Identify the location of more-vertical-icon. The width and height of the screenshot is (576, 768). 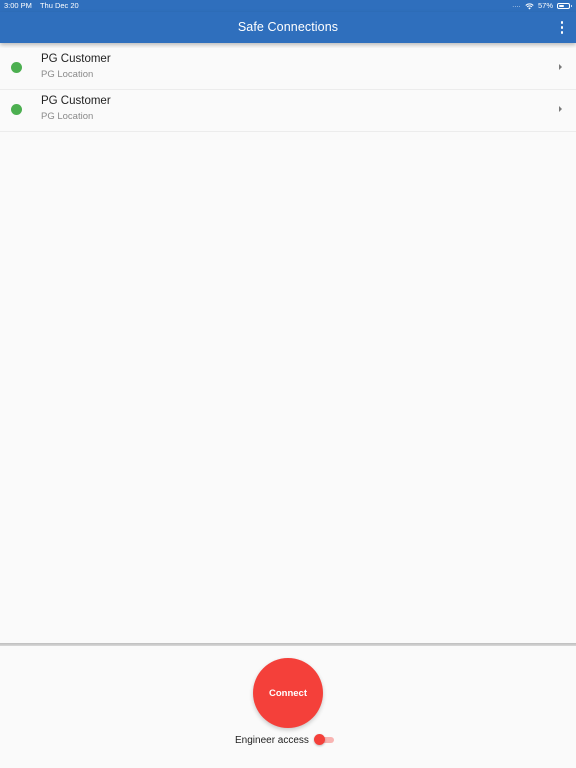
(562, 27).